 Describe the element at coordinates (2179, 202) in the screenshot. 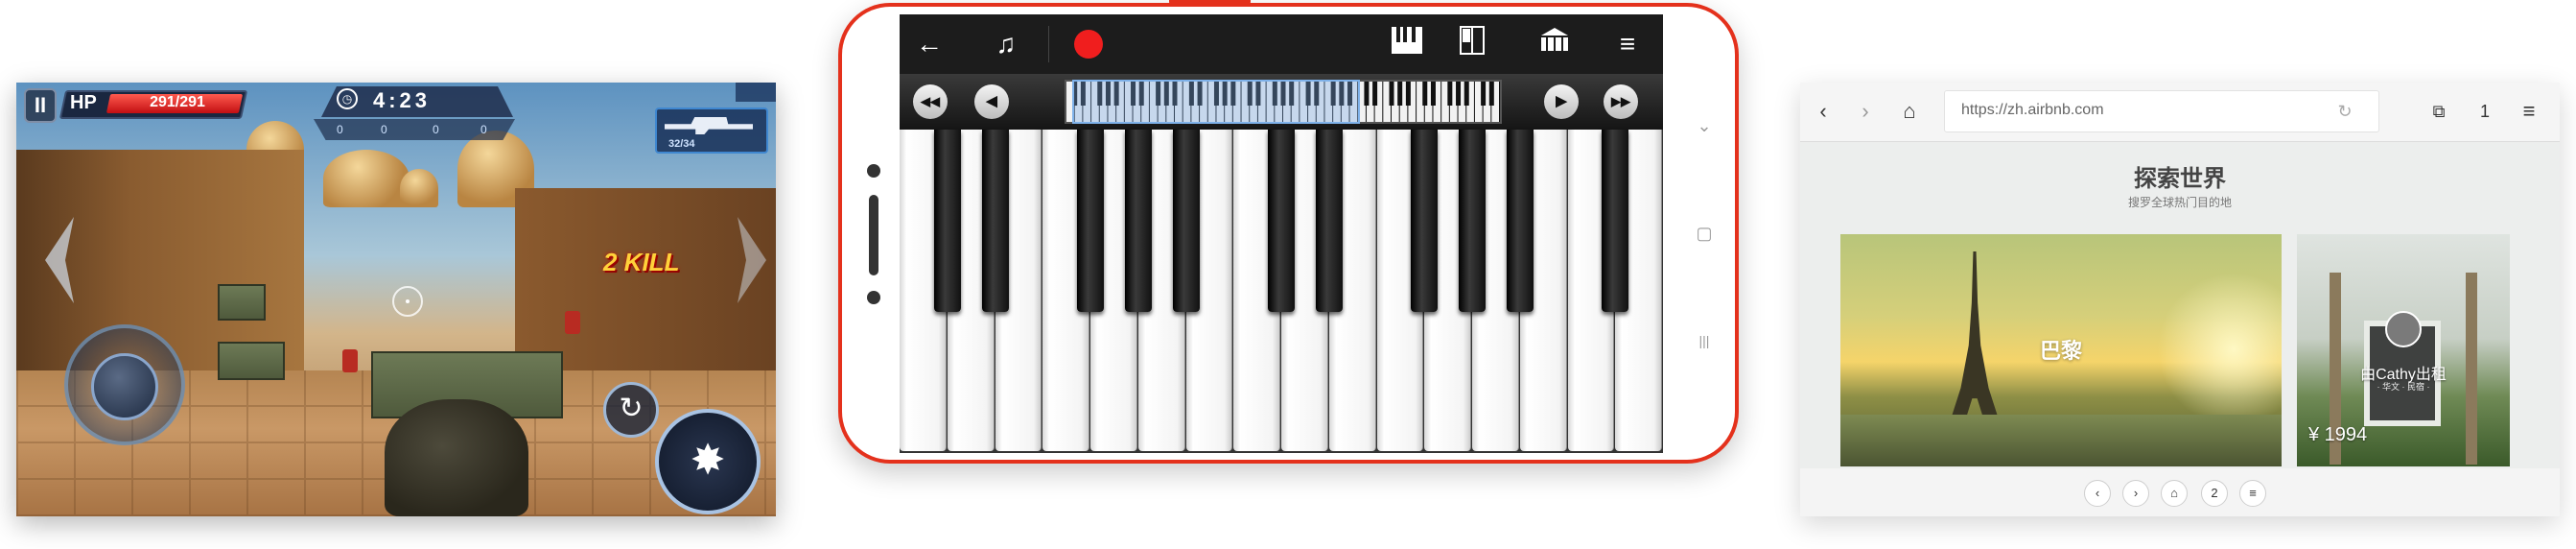

I see `page-subtitle: 搜罗全球热门目的地` at that location.